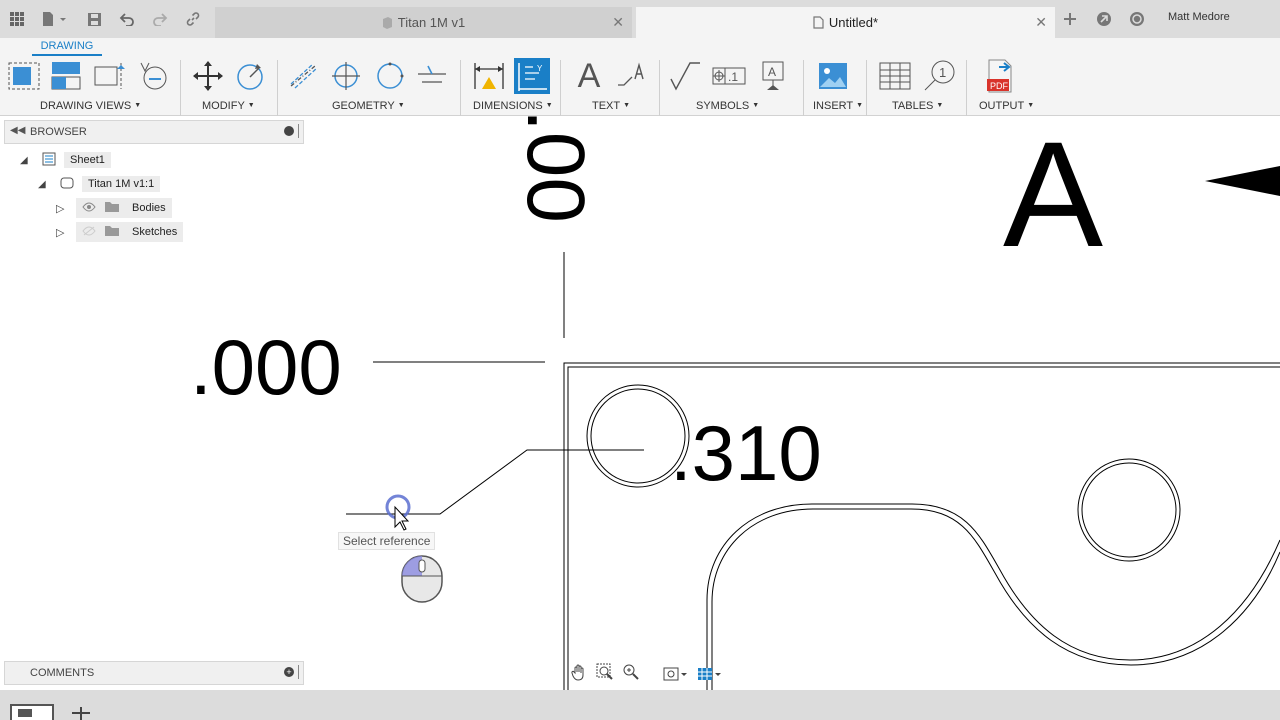 The height and width of the screenshot is (720, 1280). Describe the element at coordinates (303, 76) in the screenshot. I see `centerline-tool` at that location.